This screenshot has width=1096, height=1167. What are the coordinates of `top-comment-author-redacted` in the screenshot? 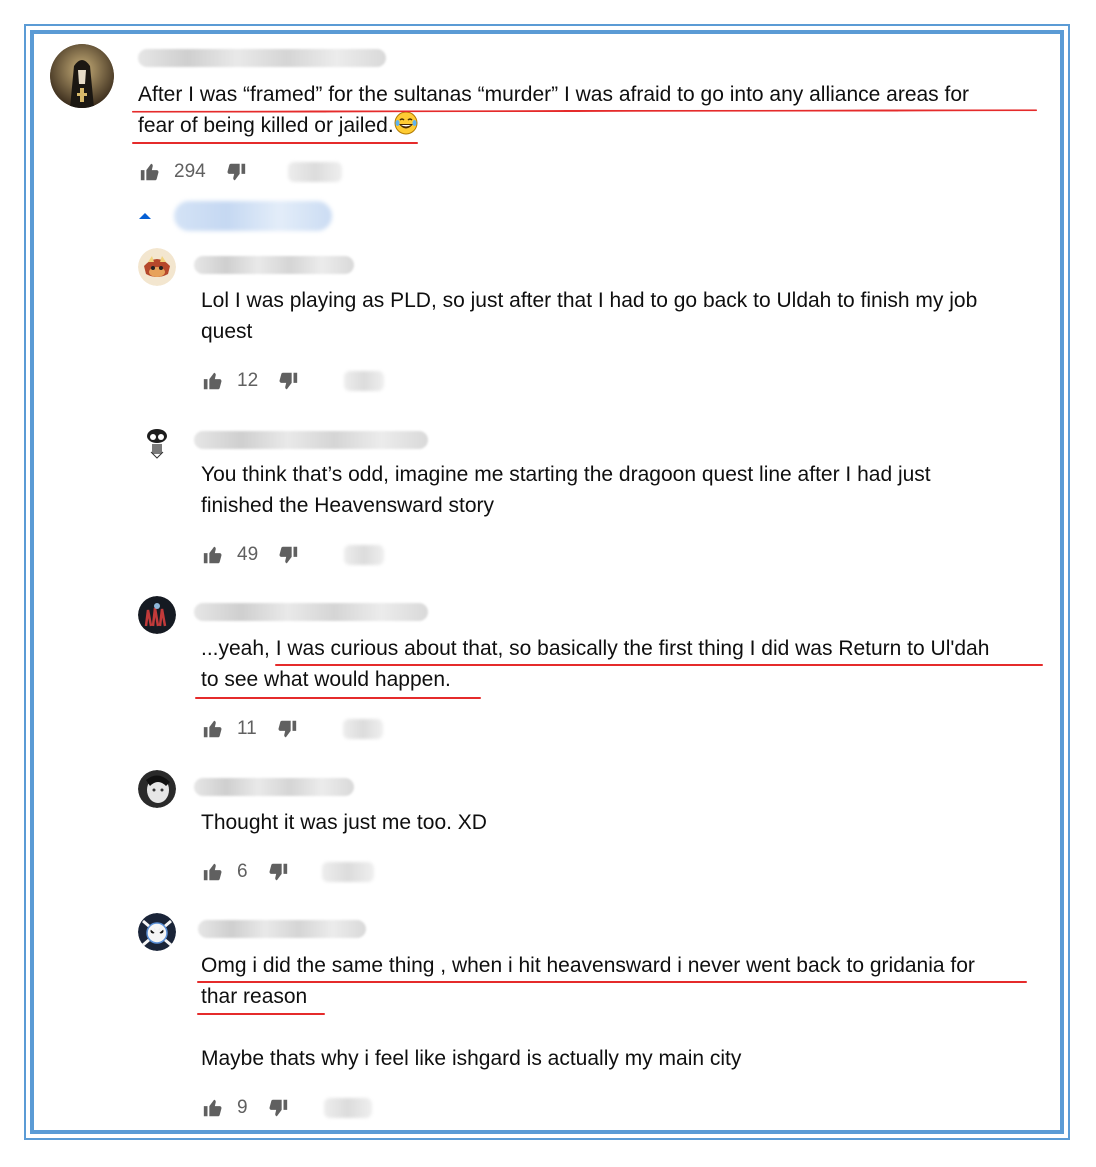 It's located at (262, 58).